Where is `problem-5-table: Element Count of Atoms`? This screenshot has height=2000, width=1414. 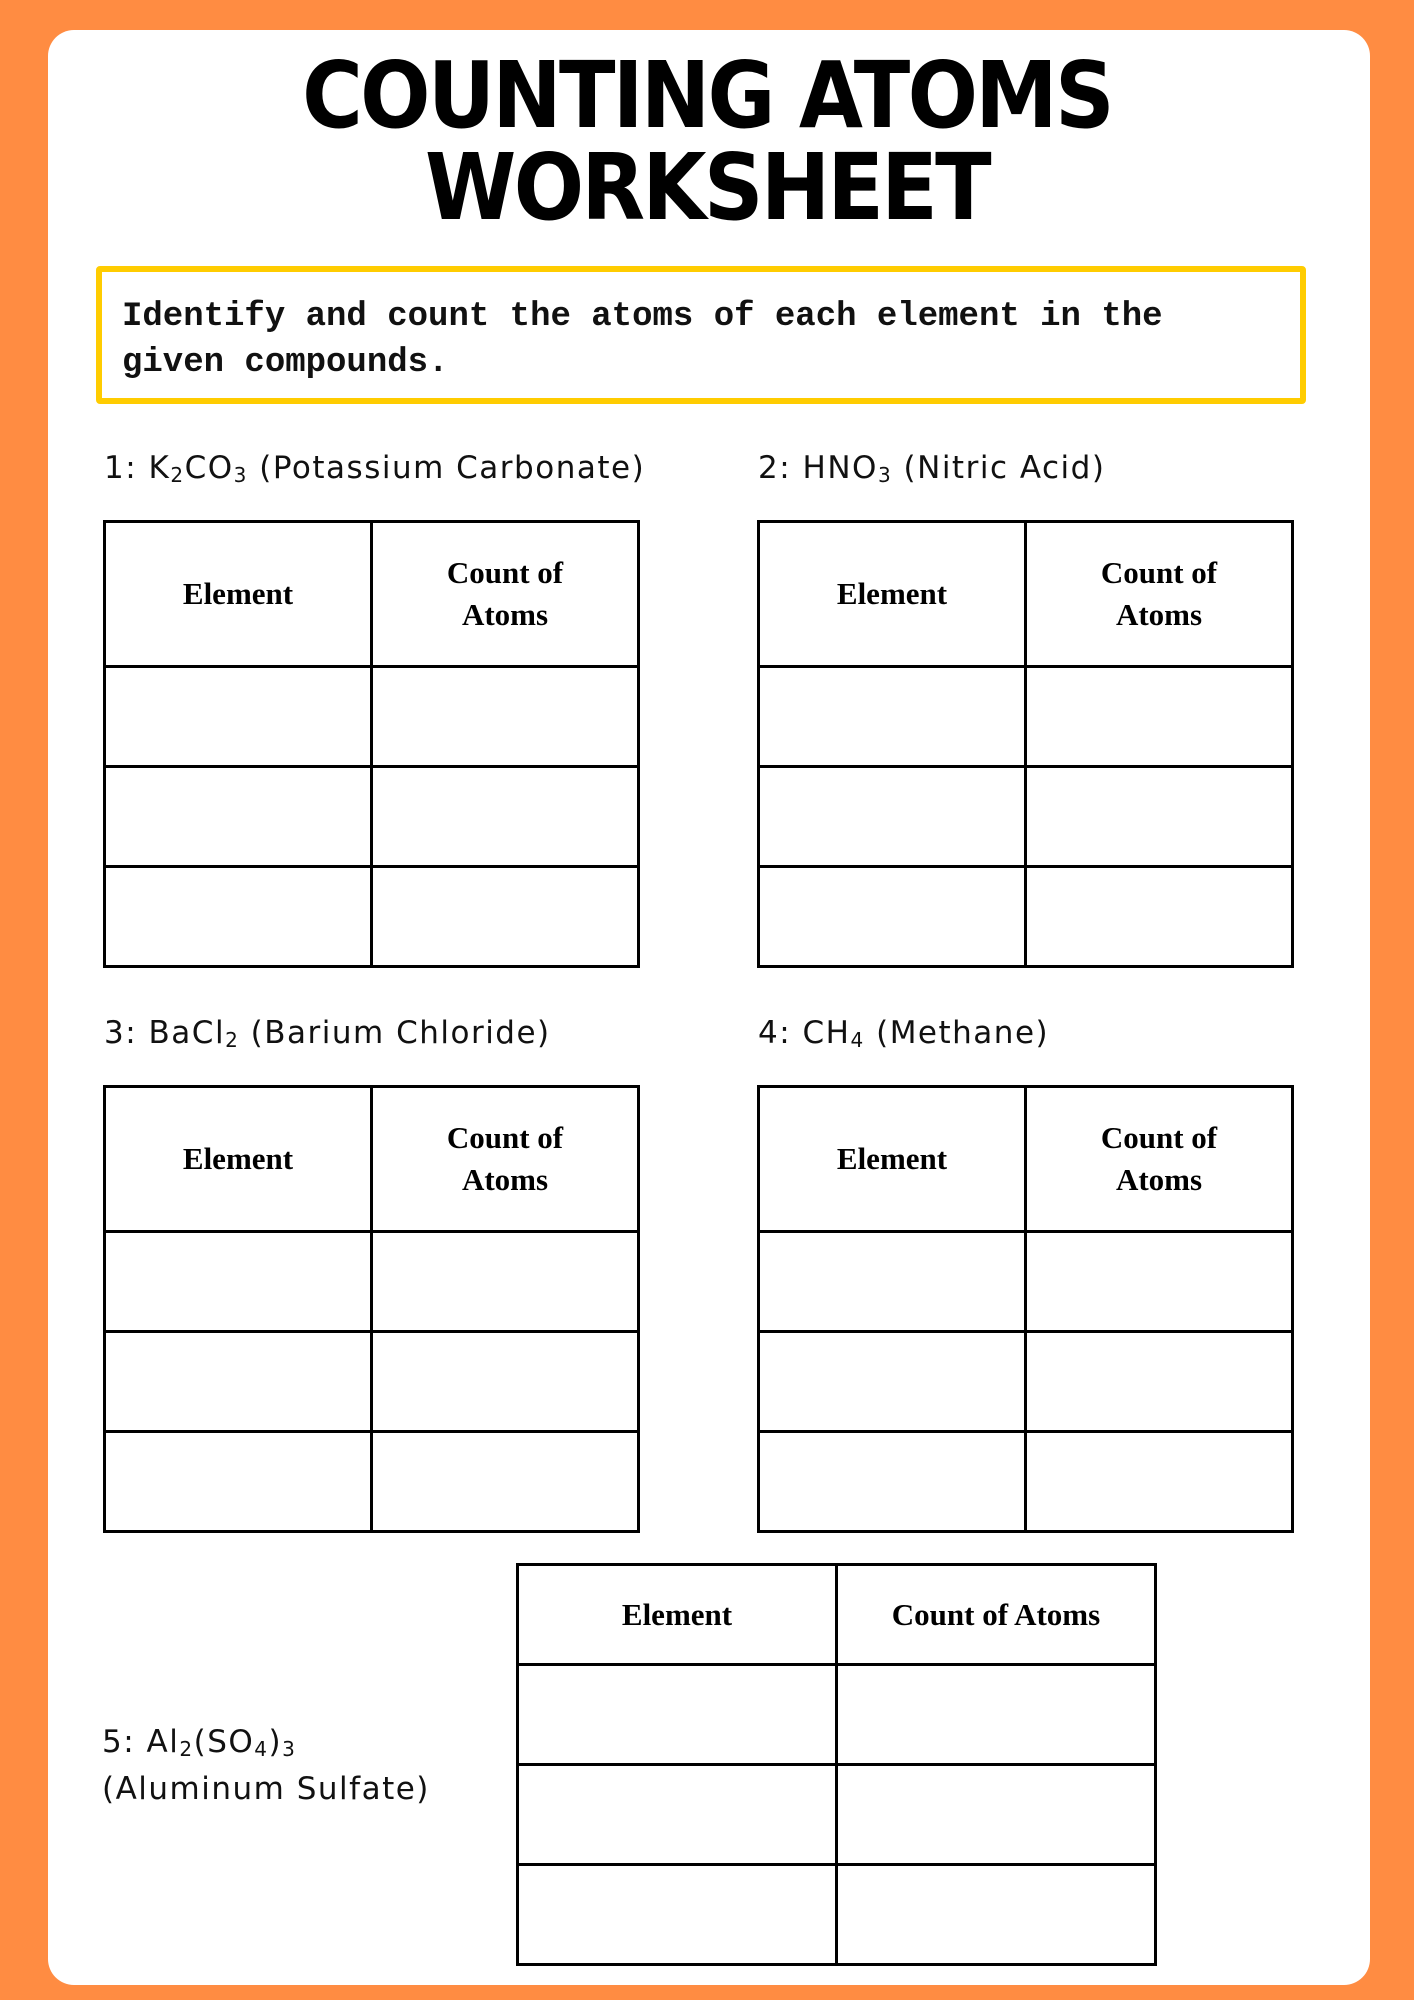
problem-5-table: Element Count of Atoms is located at coordinates (836, 1764).